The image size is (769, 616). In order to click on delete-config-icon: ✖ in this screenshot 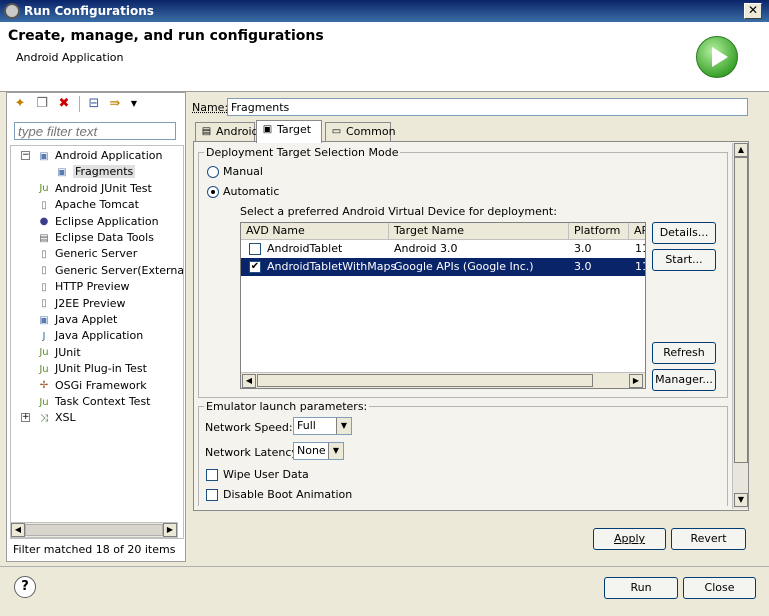, I will do `click(64, 104)`.